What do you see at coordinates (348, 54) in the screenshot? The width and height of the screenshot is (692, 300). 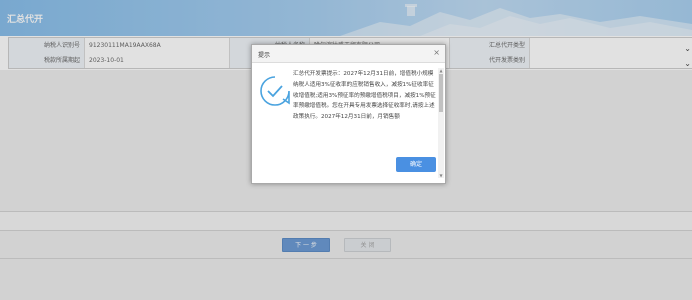 I see `dialog-header: 提示 ×` at bounding box center [348, 54].